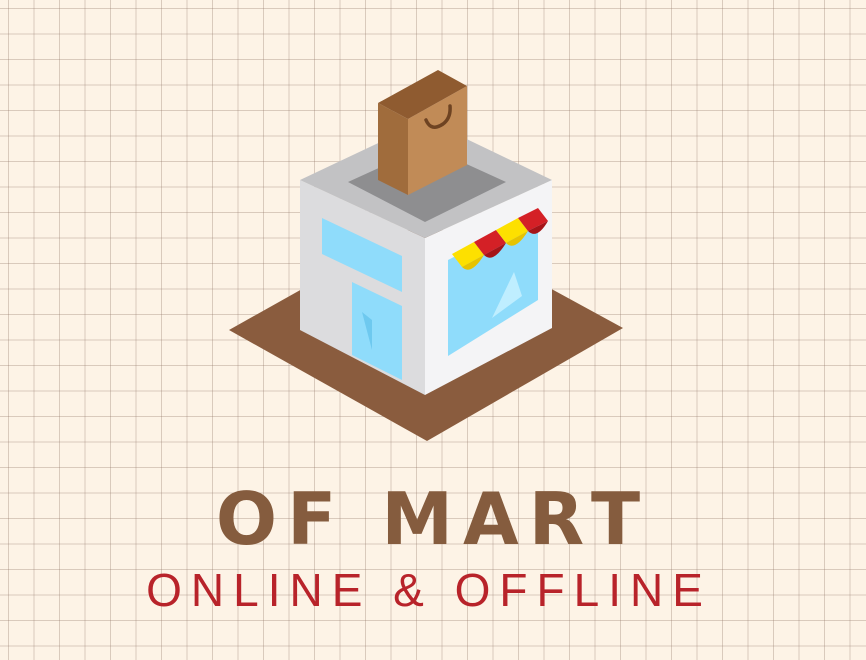 This screenshot has width=866, height=660. What do you see at coordinates (429, 590) in the screenshot?
I see `brand-tagline: ONLINE & OFFLINE` at bounding box center [429, 590].